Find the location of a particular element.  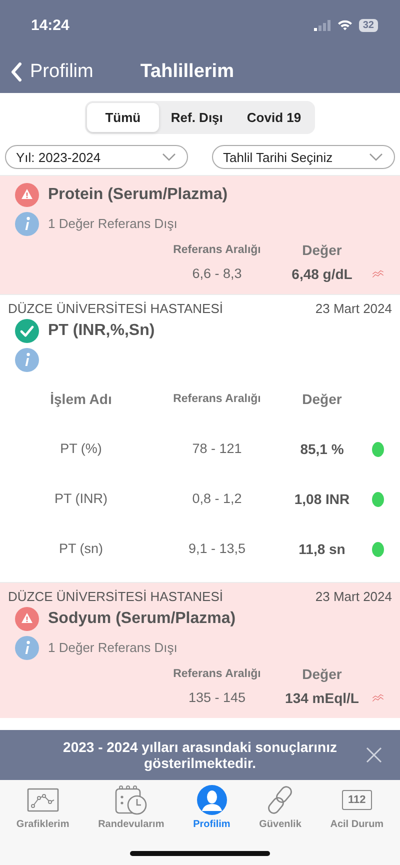

result-value: 11,8 sn is located at coordinates (322, 549).